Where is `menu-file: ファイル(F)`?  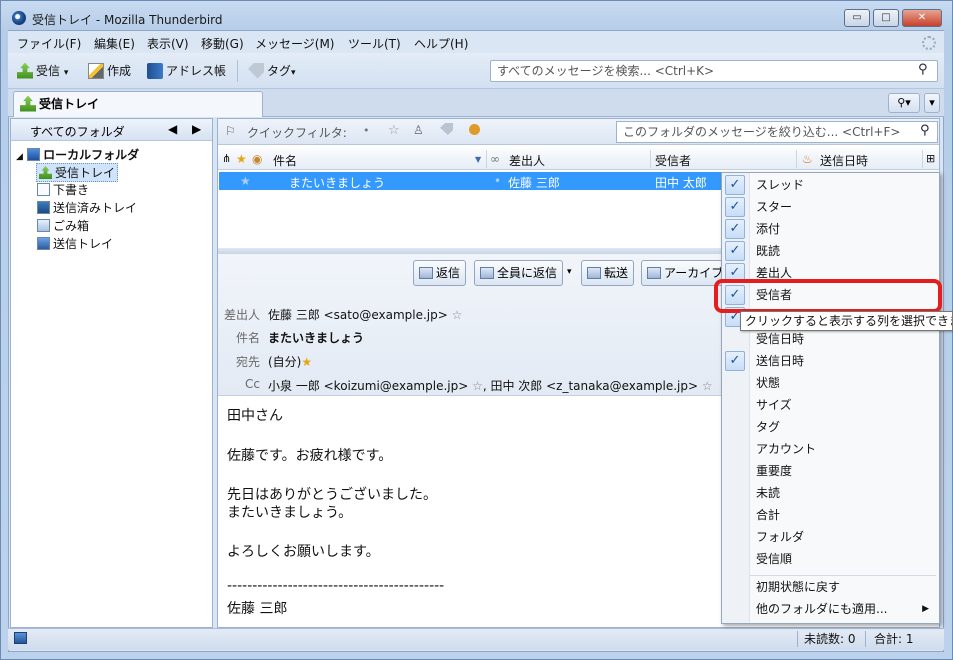 menu-file: ファイル(F) is located at coordinates (49, 43).